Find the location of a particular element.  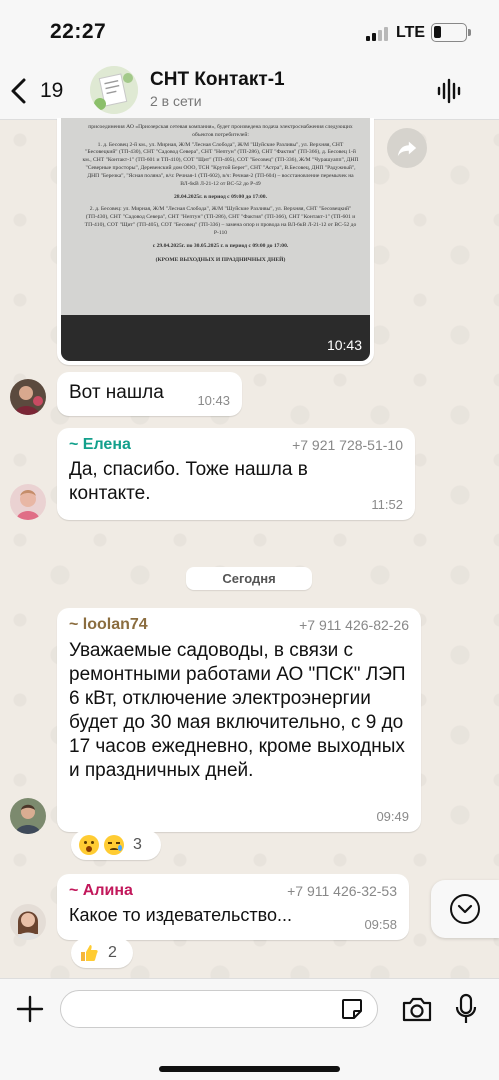

camera-icon is located at coordinates (417, 1009).